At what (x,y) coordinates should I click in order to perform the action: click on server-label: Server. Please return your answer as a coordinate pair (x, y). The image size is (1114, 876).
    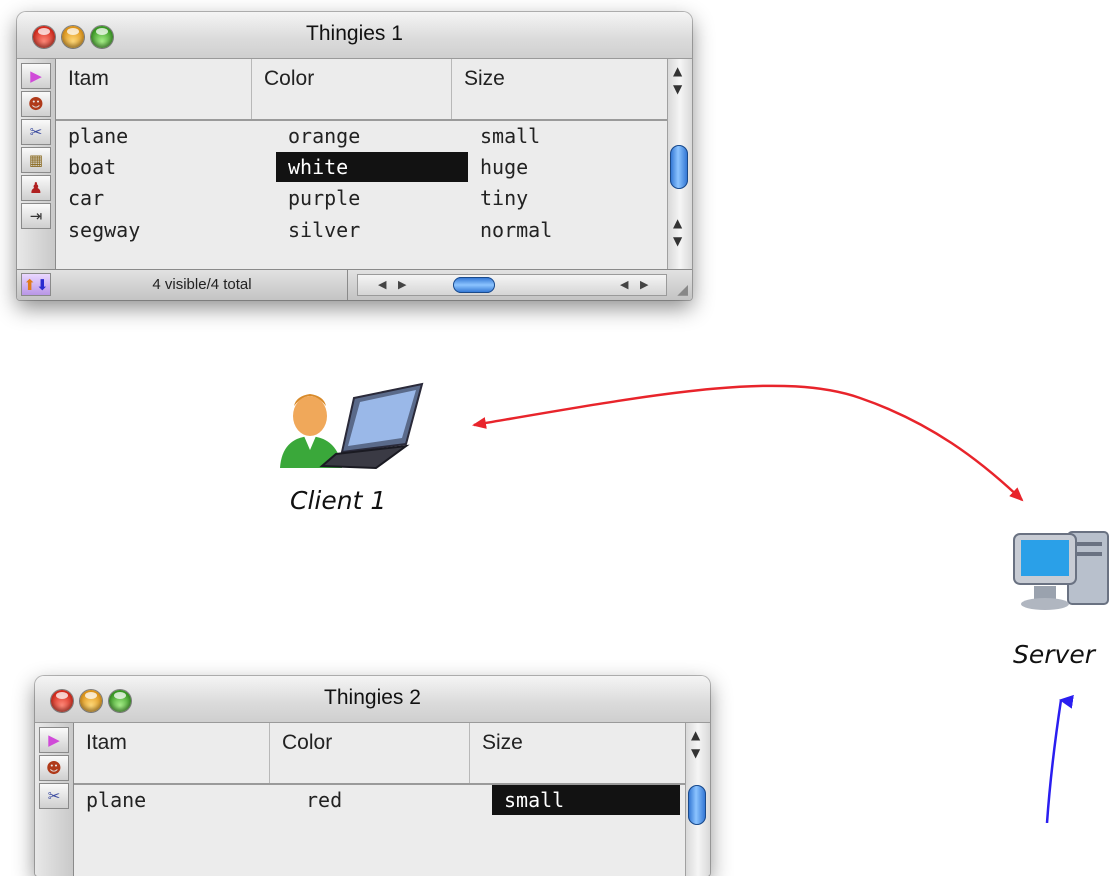
    Looking at the image, I should click on (1054, 654).